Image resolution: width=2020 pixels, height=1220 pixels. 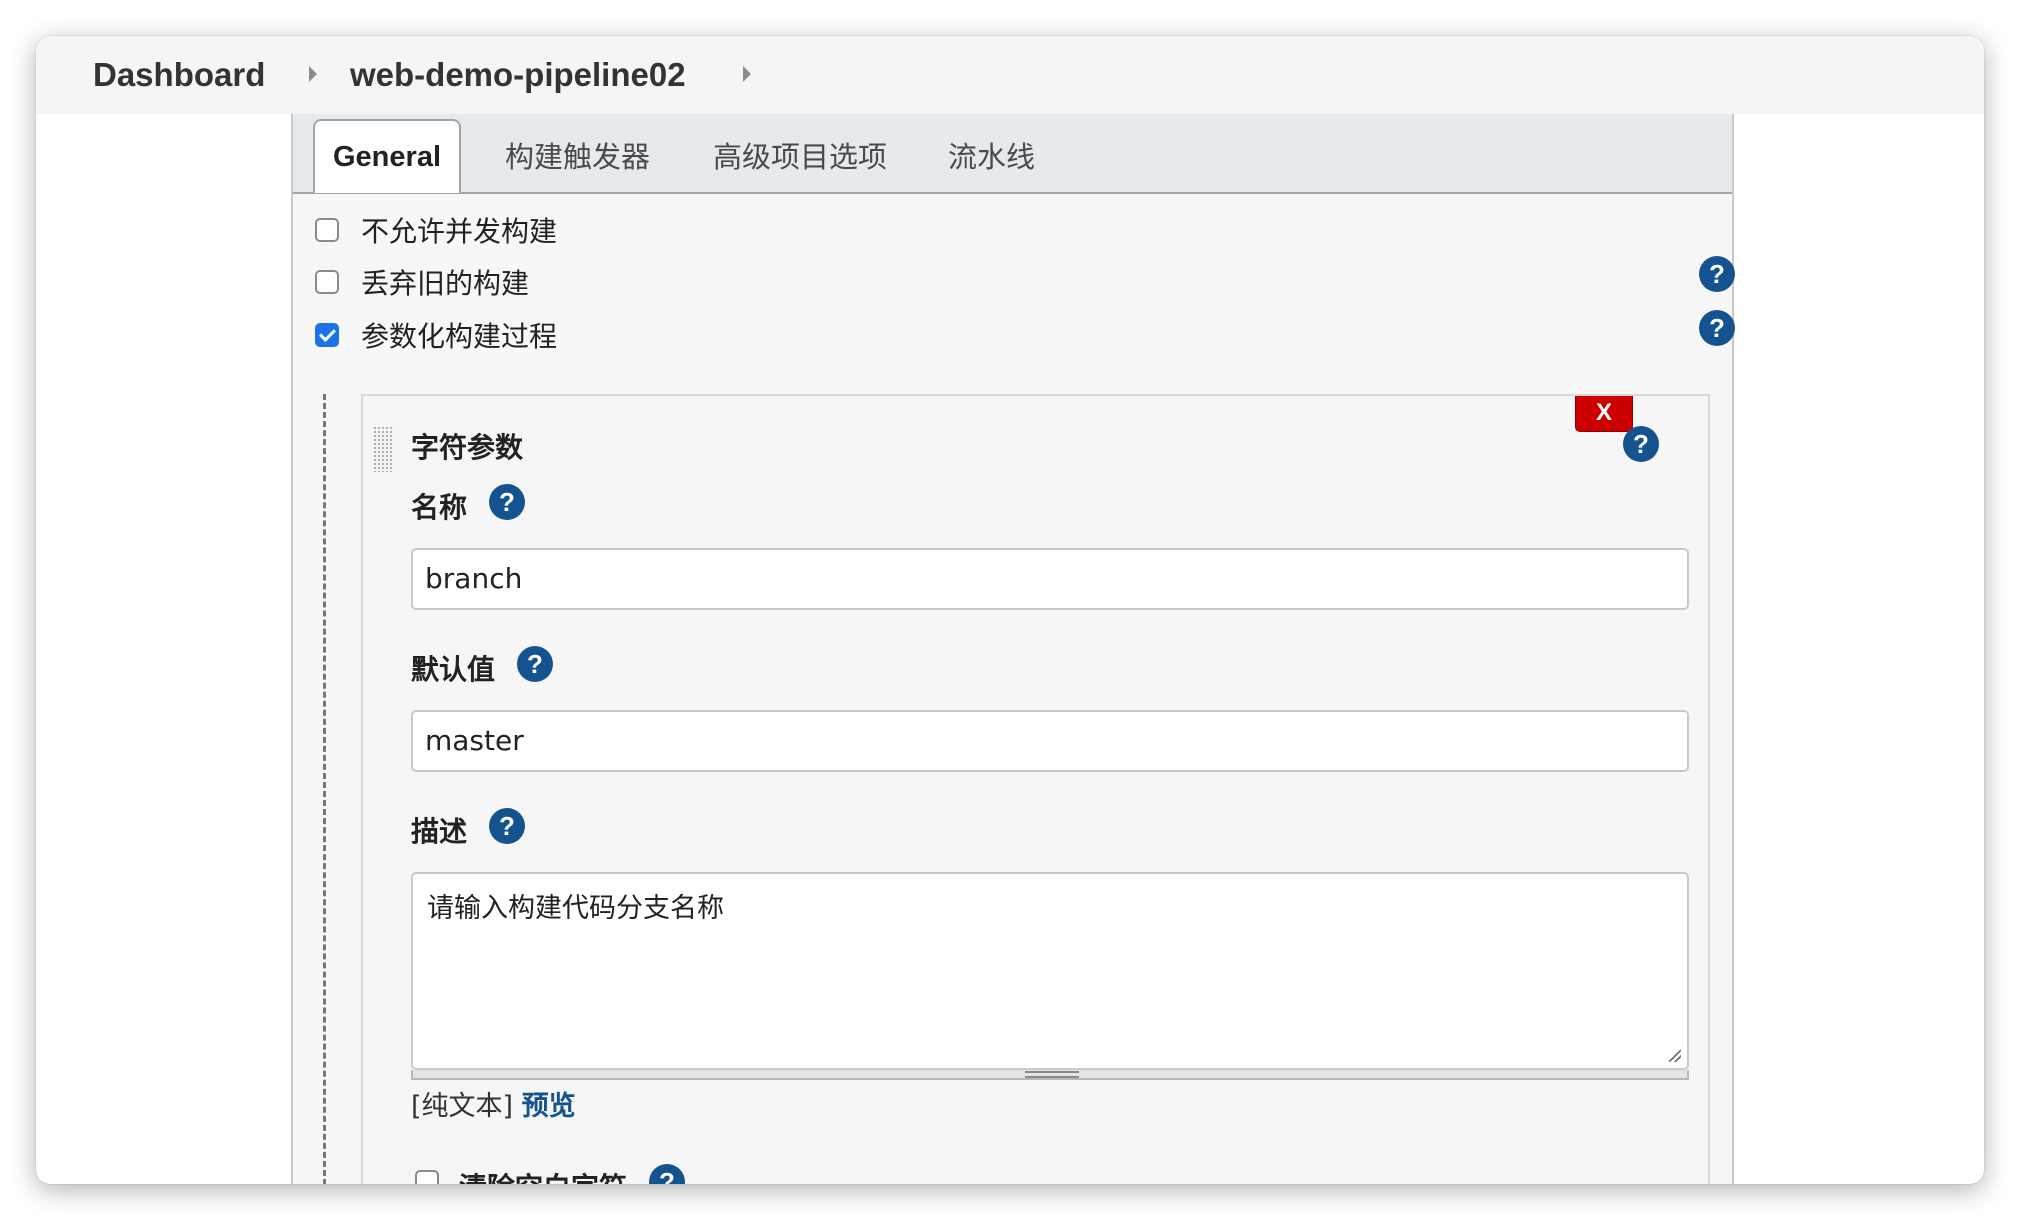 I want to click on description-help-icon: ?, so click(x=507, y=826).